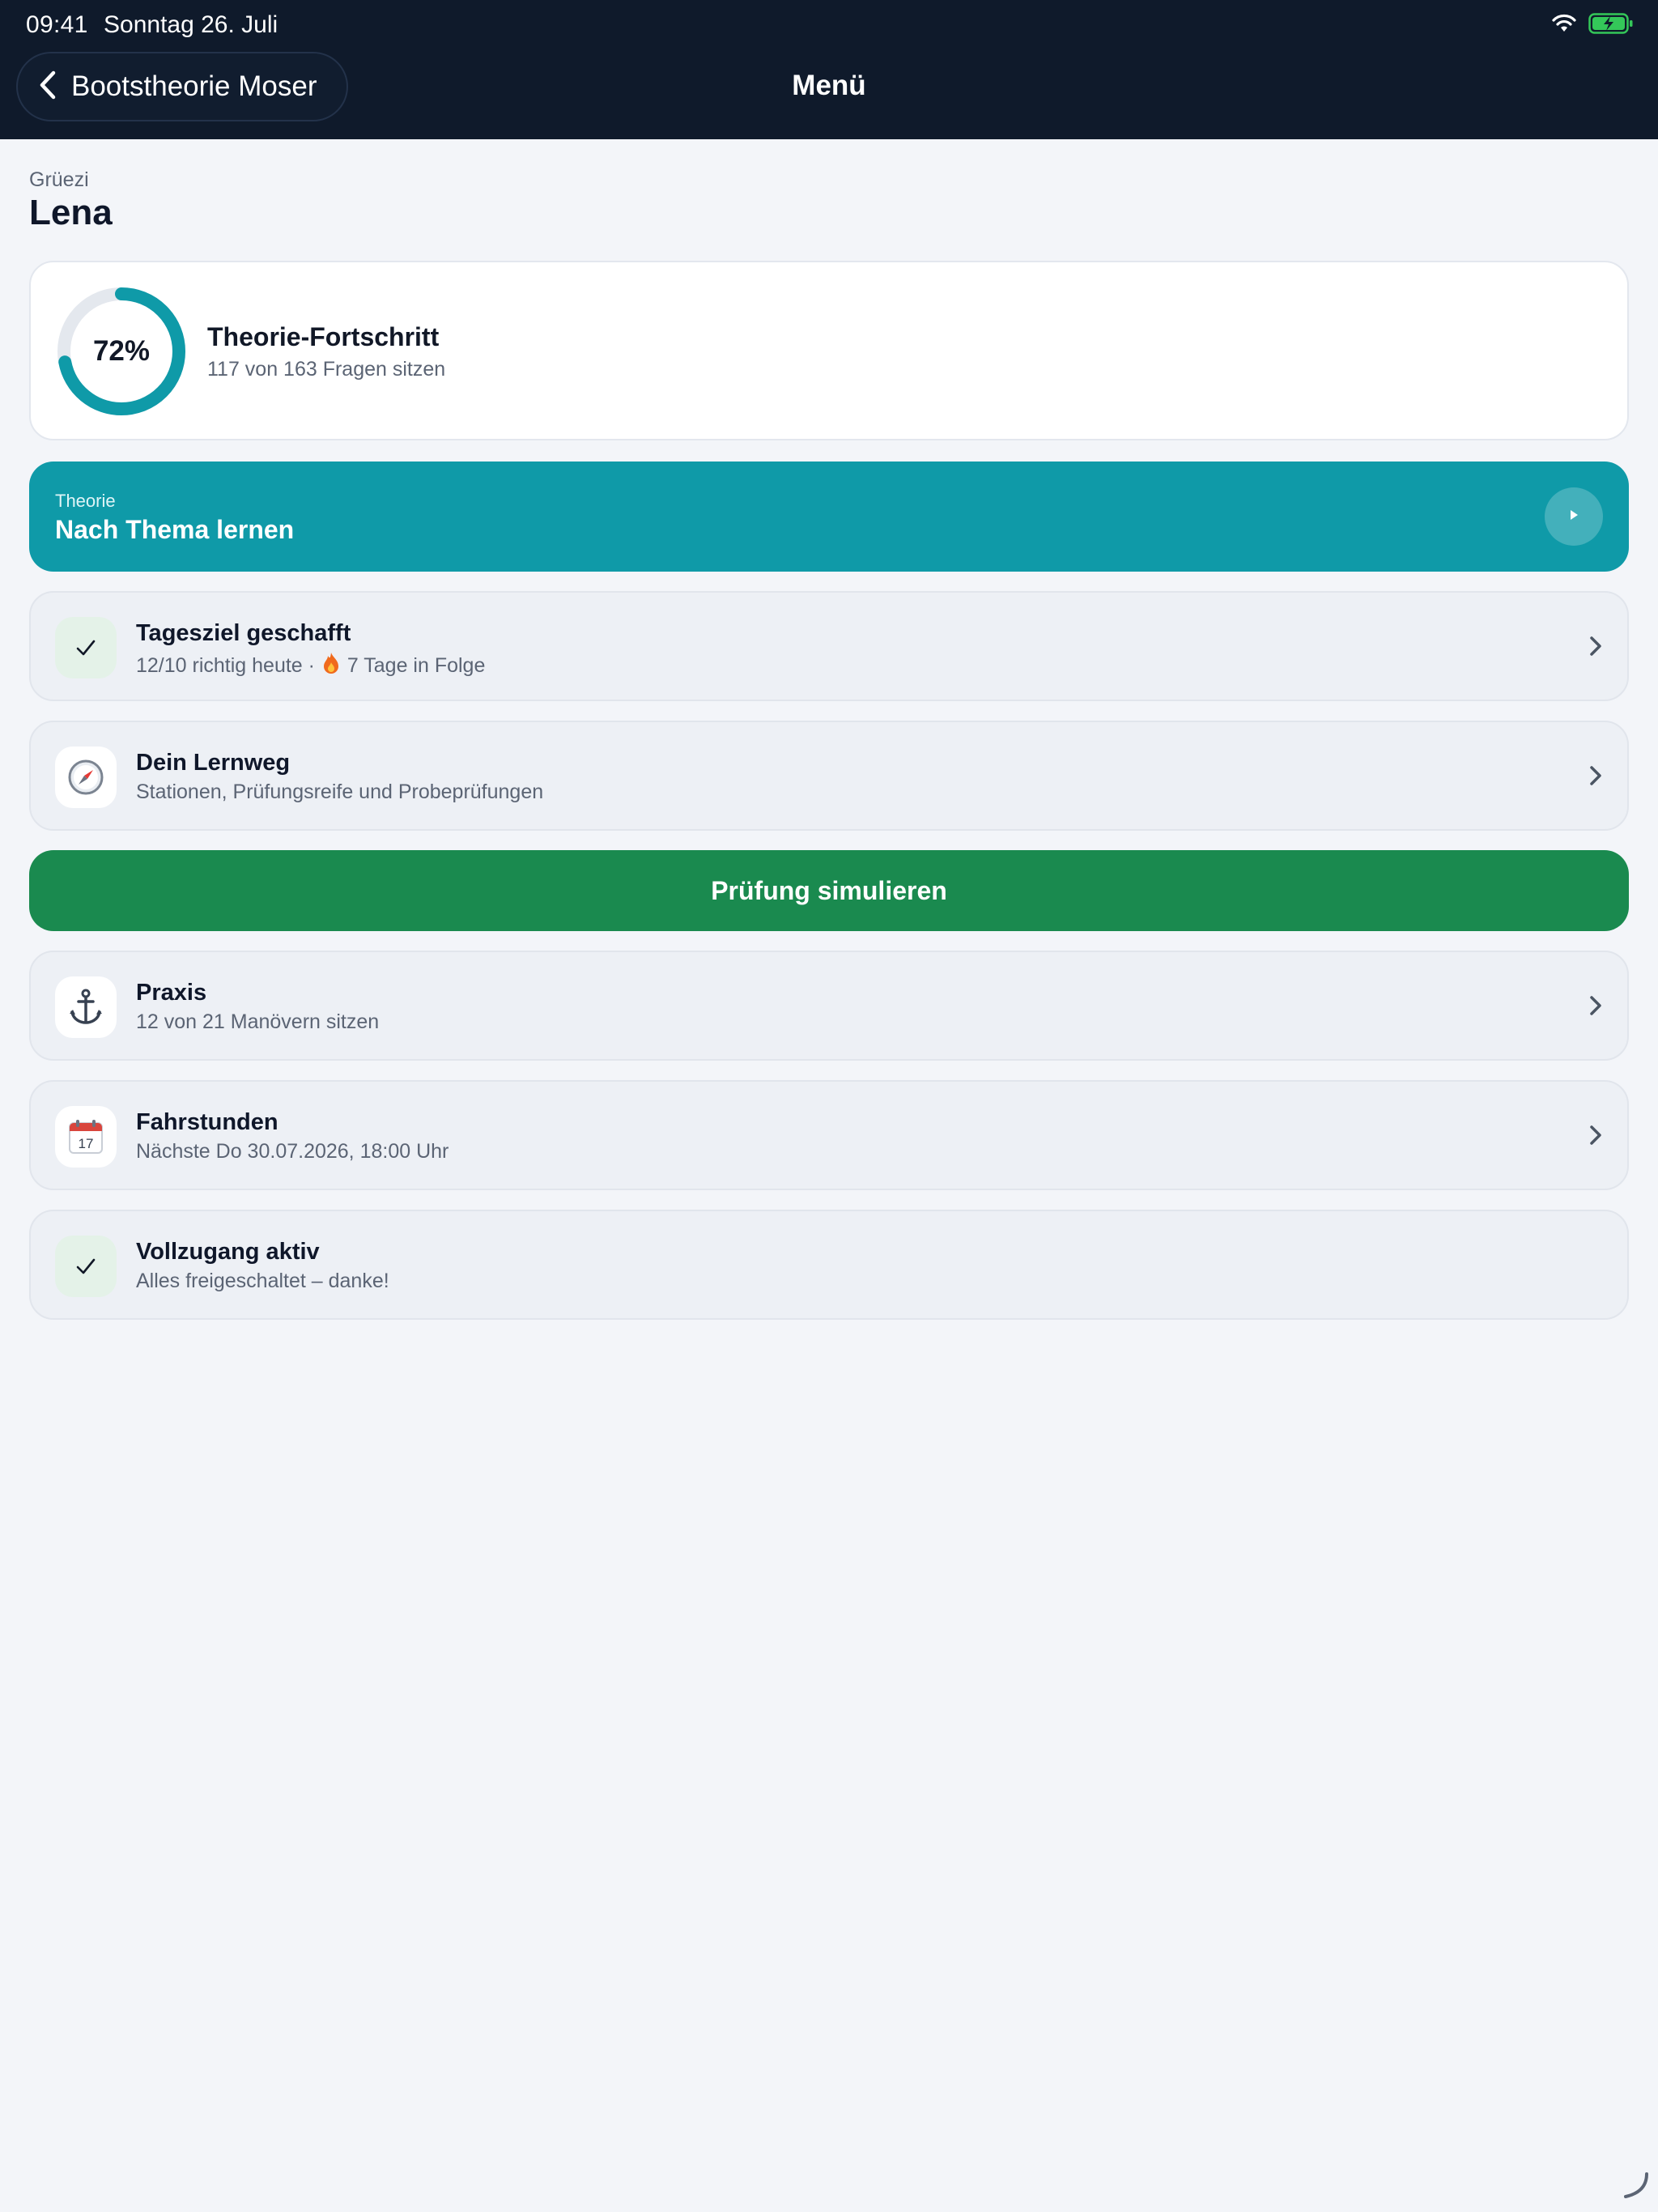 Image resolution: width=1658 pixels, height=2212 pixels. I want to click on play-button, so click(1574, 517).